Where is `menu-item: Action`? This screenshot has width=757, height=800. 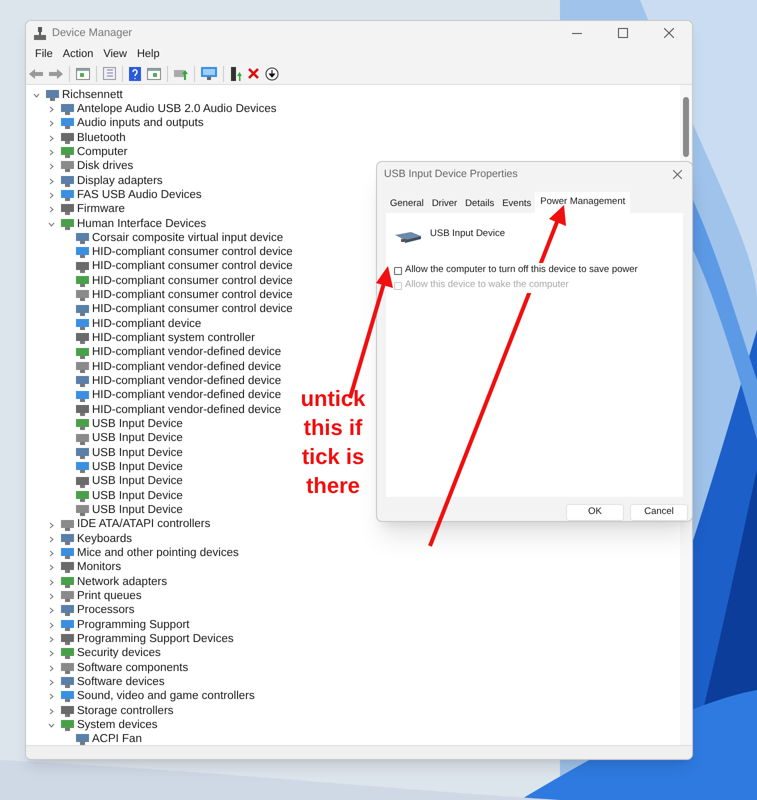 menu-item: Action is located at coordinates (78, 54).